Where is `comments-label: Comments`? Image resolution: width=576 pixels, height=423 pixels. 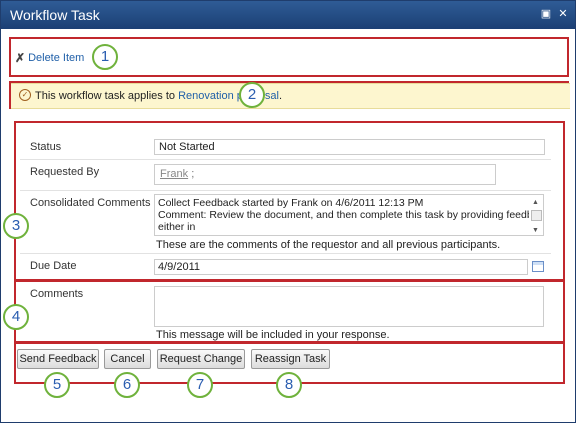
comments-label: Comments is located at coordinates (57, 294).